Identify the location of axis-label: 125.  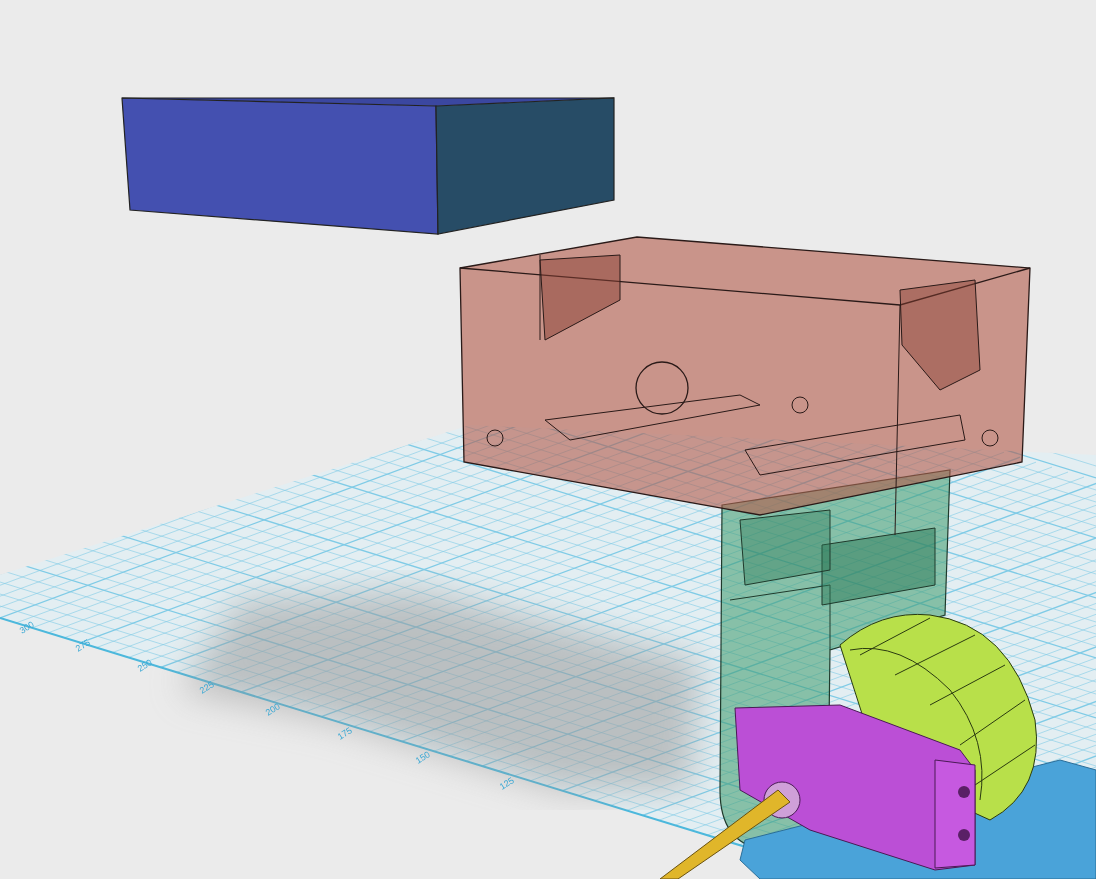
(506, 783).